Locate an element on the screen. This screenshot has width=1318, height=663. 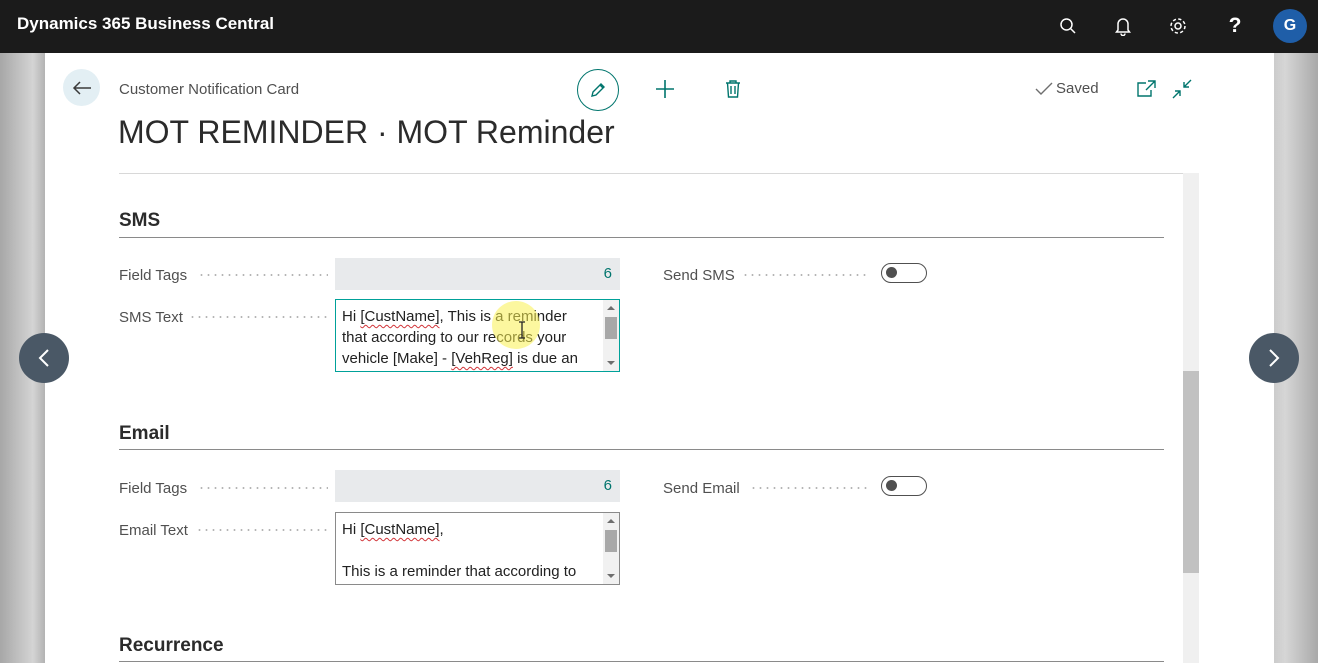
email-text-line: This is a reminder that according to is located at coordinates (459, 571).